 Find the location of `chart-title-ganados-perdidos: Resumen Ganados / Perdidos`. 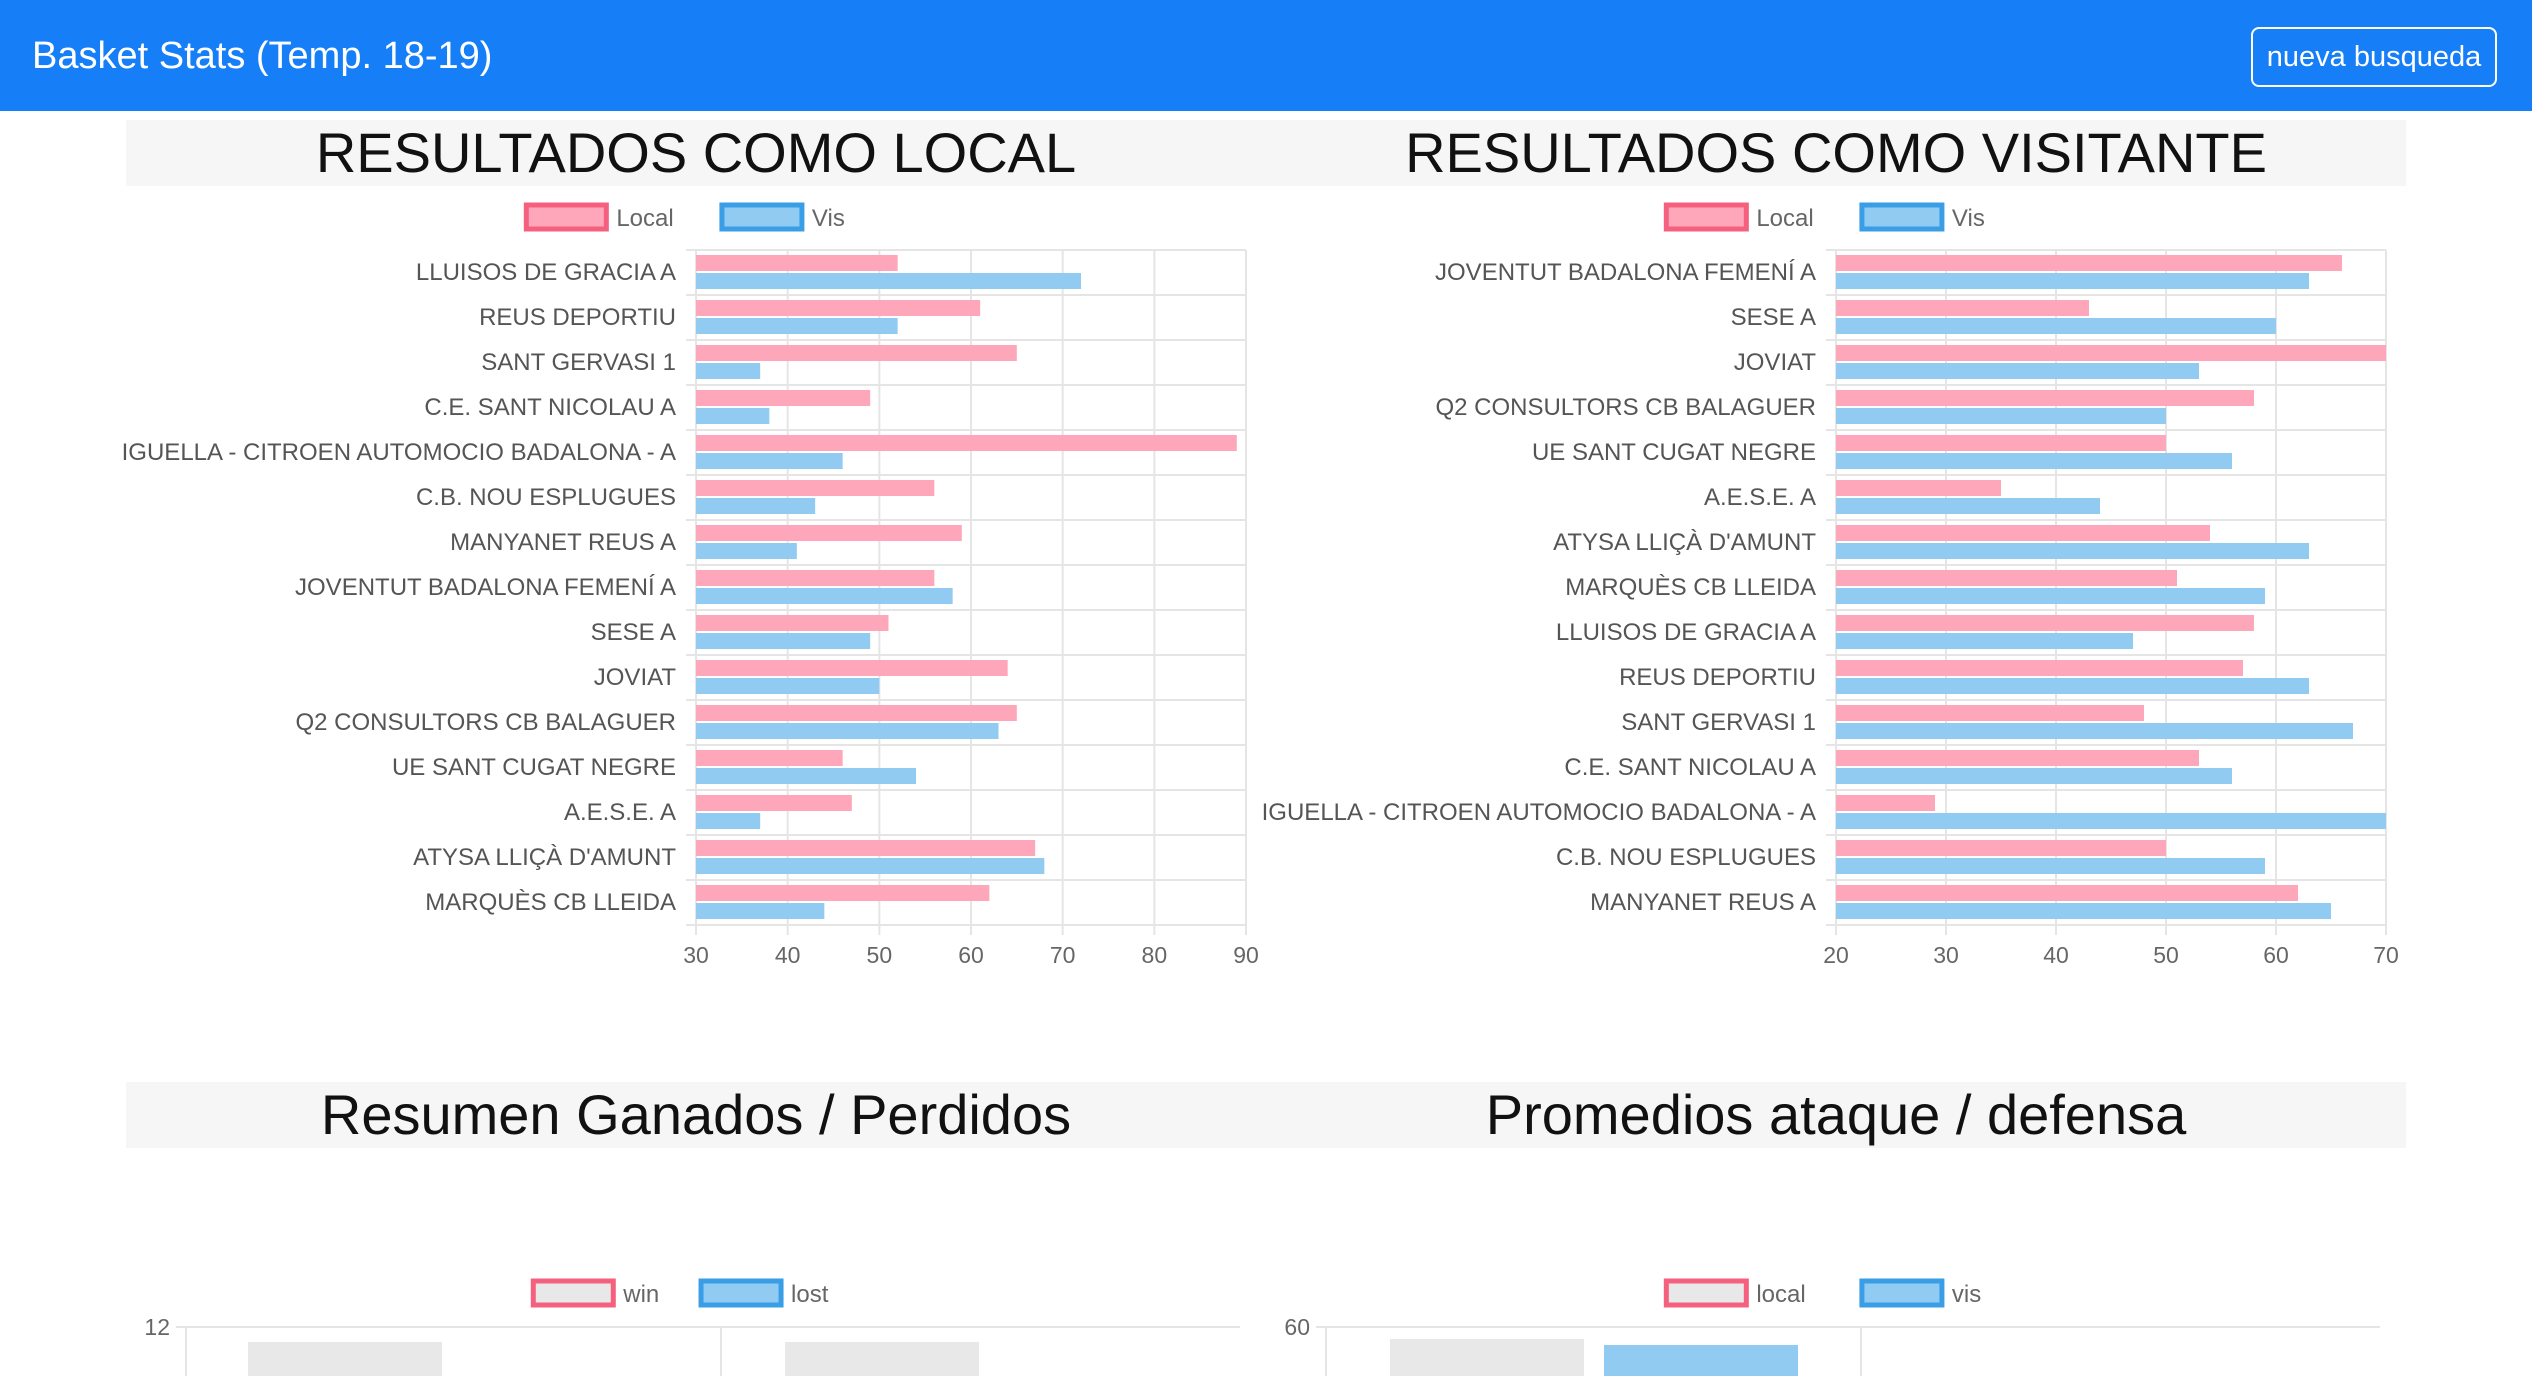

chart-title-ganados-perdidos: Resumen Ganados / Perdidos is located at coordinates (696, 1115).